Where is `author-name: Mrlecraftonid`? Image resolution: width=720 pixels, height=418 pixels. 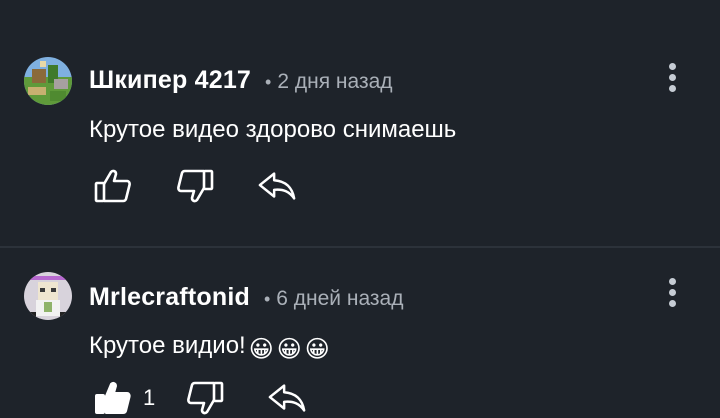
author-name: Mrlecraftonid is located at coordinates (169, 297).